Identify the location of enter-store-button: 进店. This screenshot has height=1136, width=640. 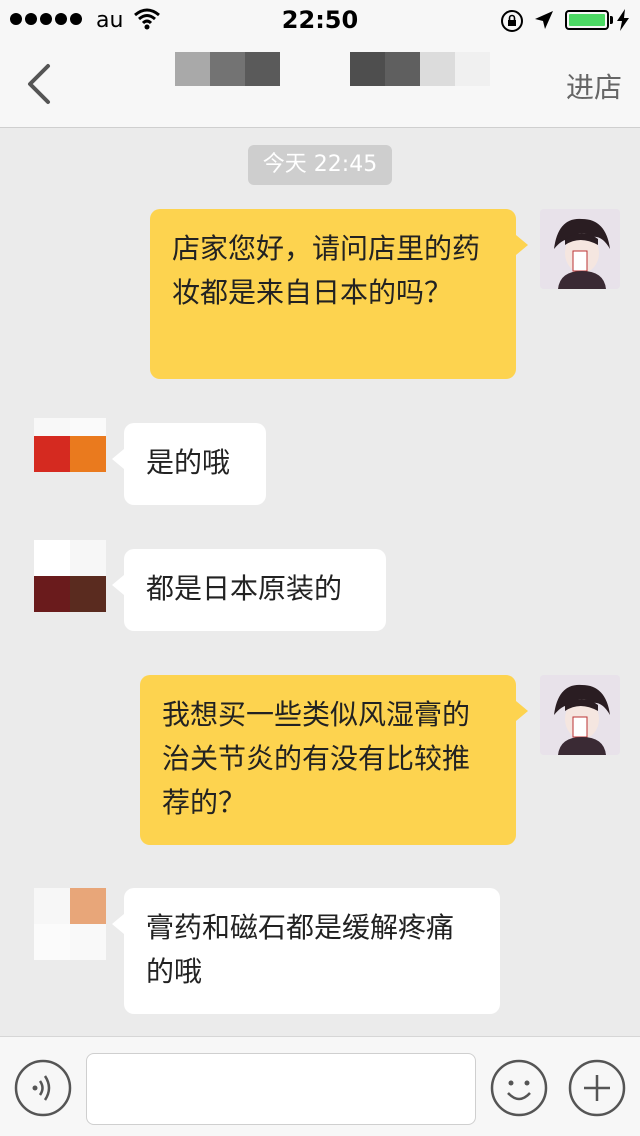
(594, 86).